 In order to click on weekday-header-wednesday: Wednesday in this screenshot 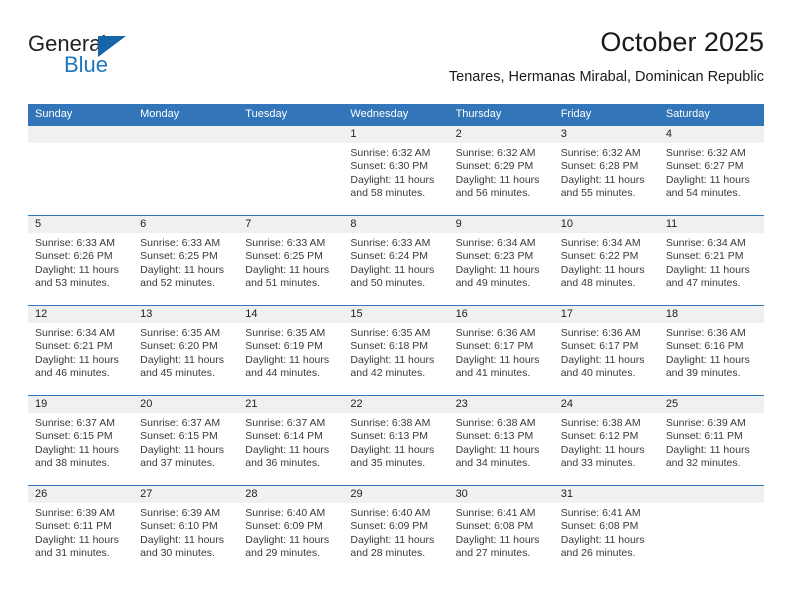, I will do `click(379, 114)`.